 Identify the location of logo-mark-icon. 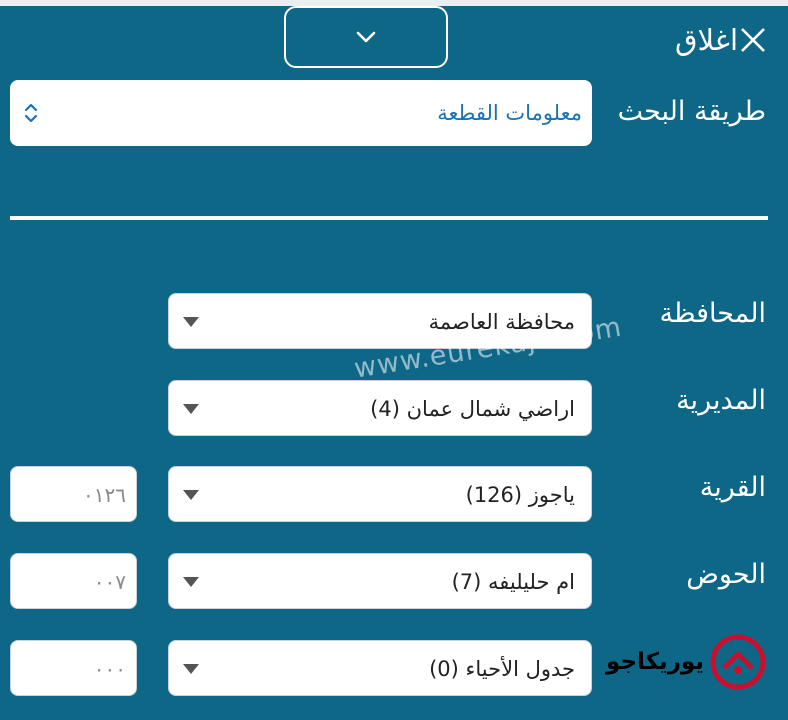
(738, 662).